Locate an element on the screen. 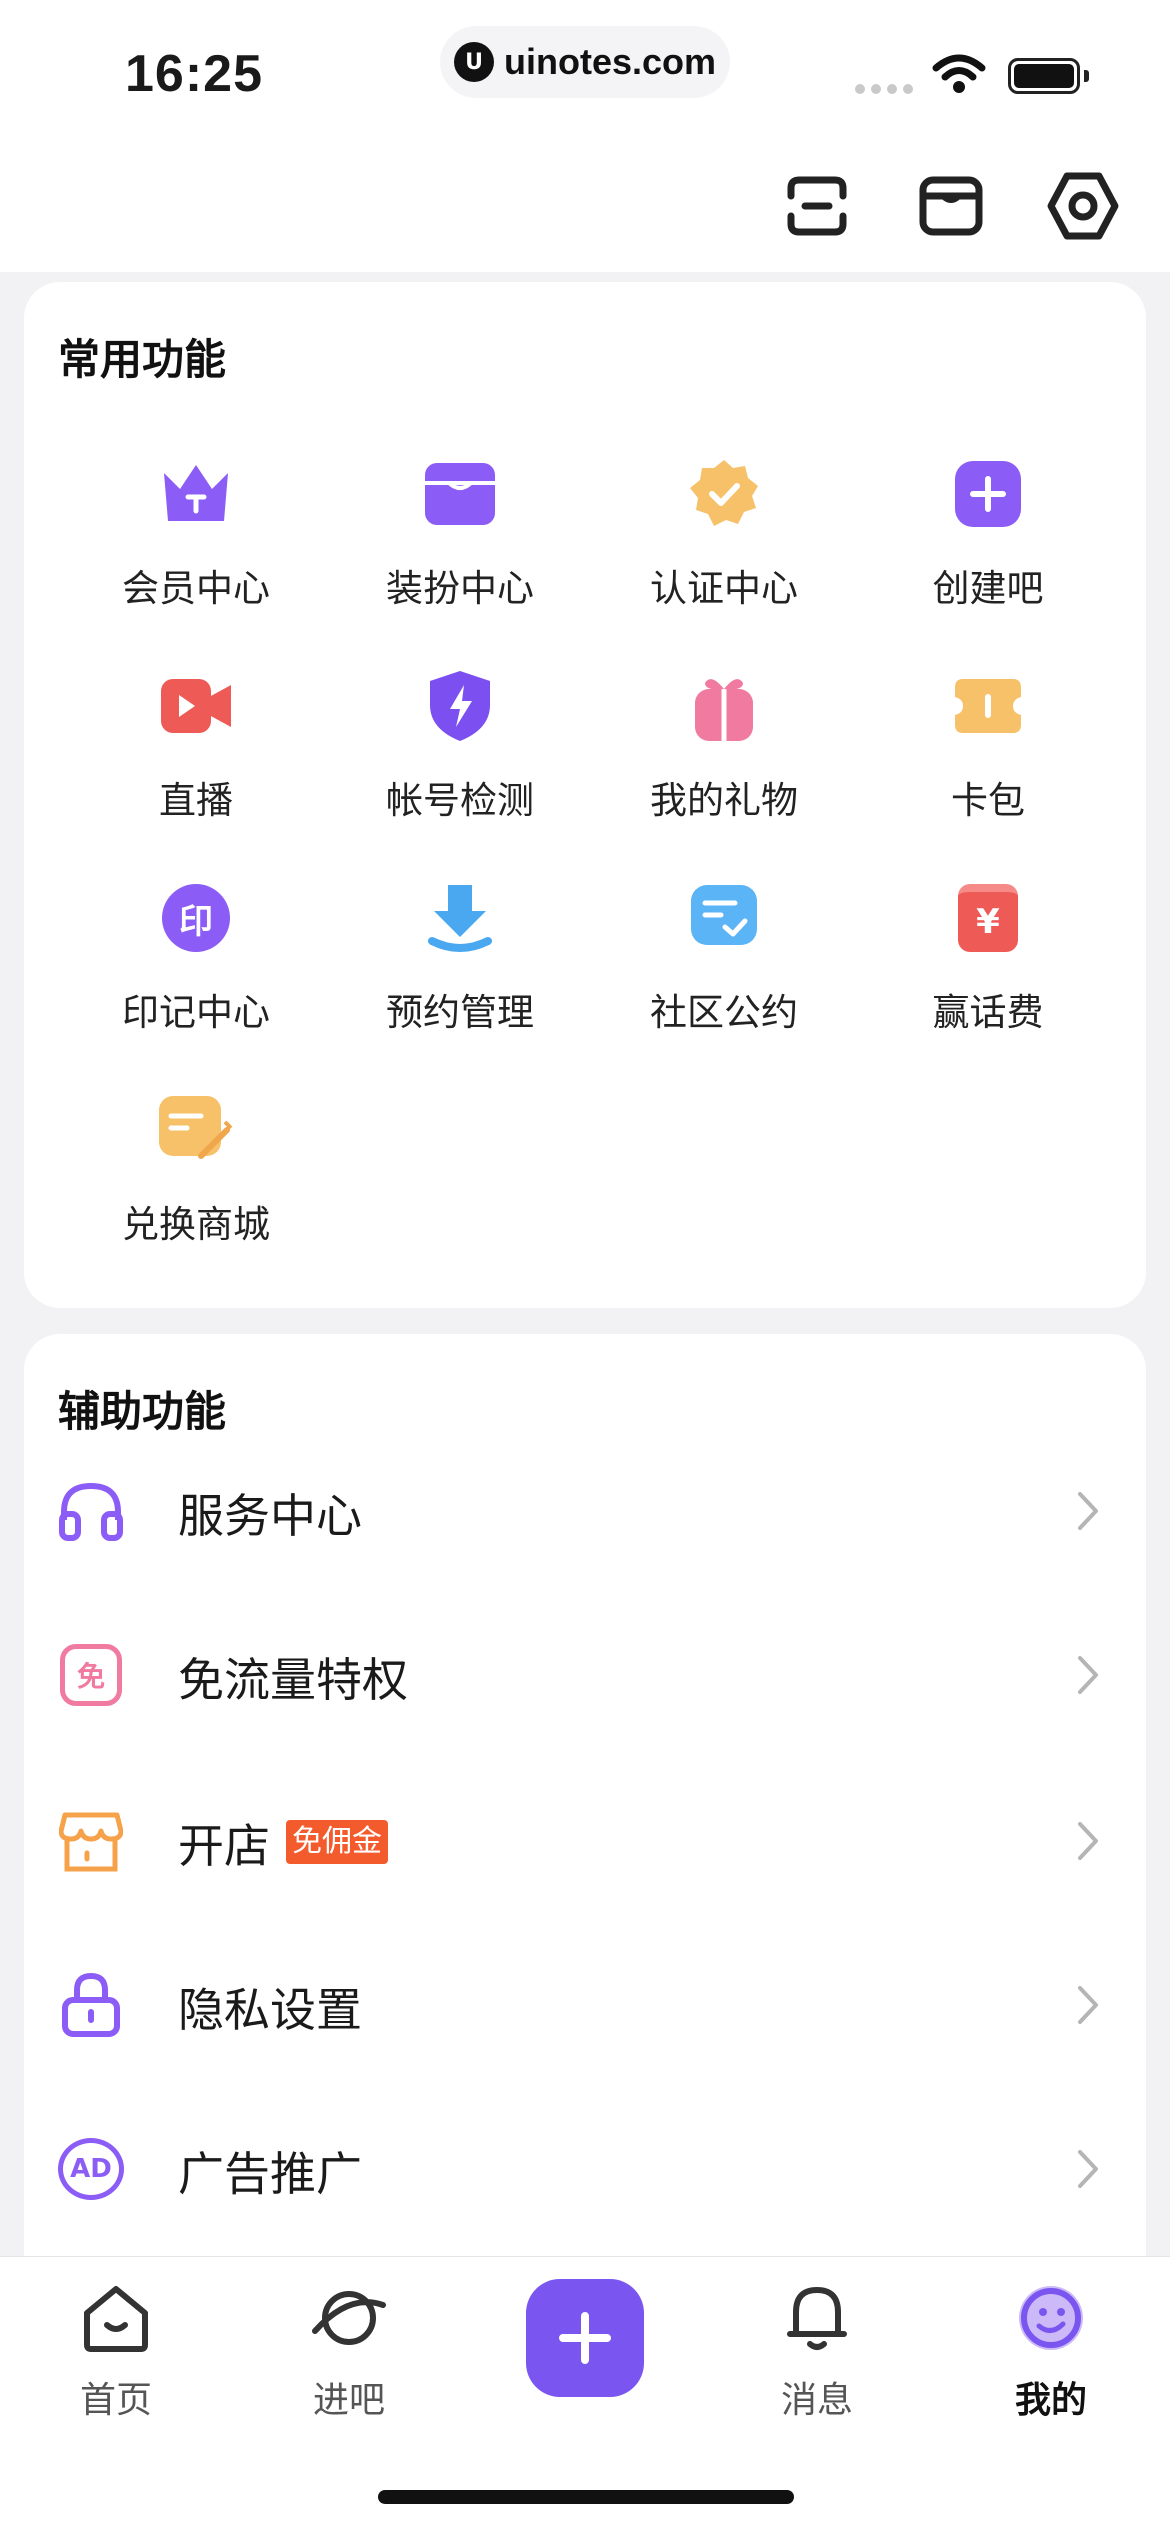 Image resolution: width=1170 pixels, height=2532 pixels. grid-item-exchange-mall: 兑换商城 is located at coordinates (196, 1178).